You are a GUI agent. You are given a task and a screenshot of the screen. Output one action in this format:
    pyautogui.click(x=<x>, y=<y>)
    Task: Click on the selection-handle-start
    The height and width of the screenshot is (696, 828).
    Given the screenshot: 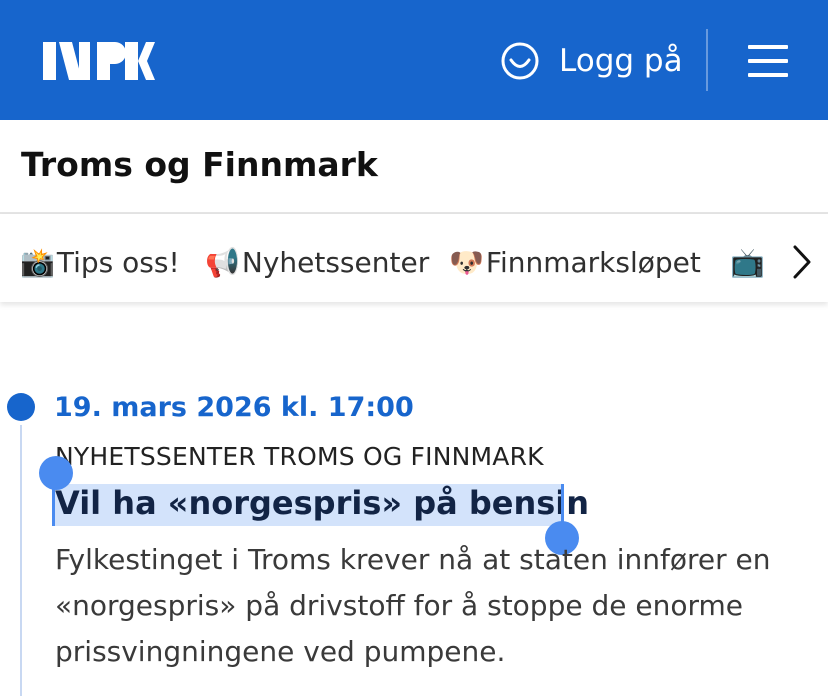 What is the action you would take?
    pyautogui.click(x=56, y=473)
    